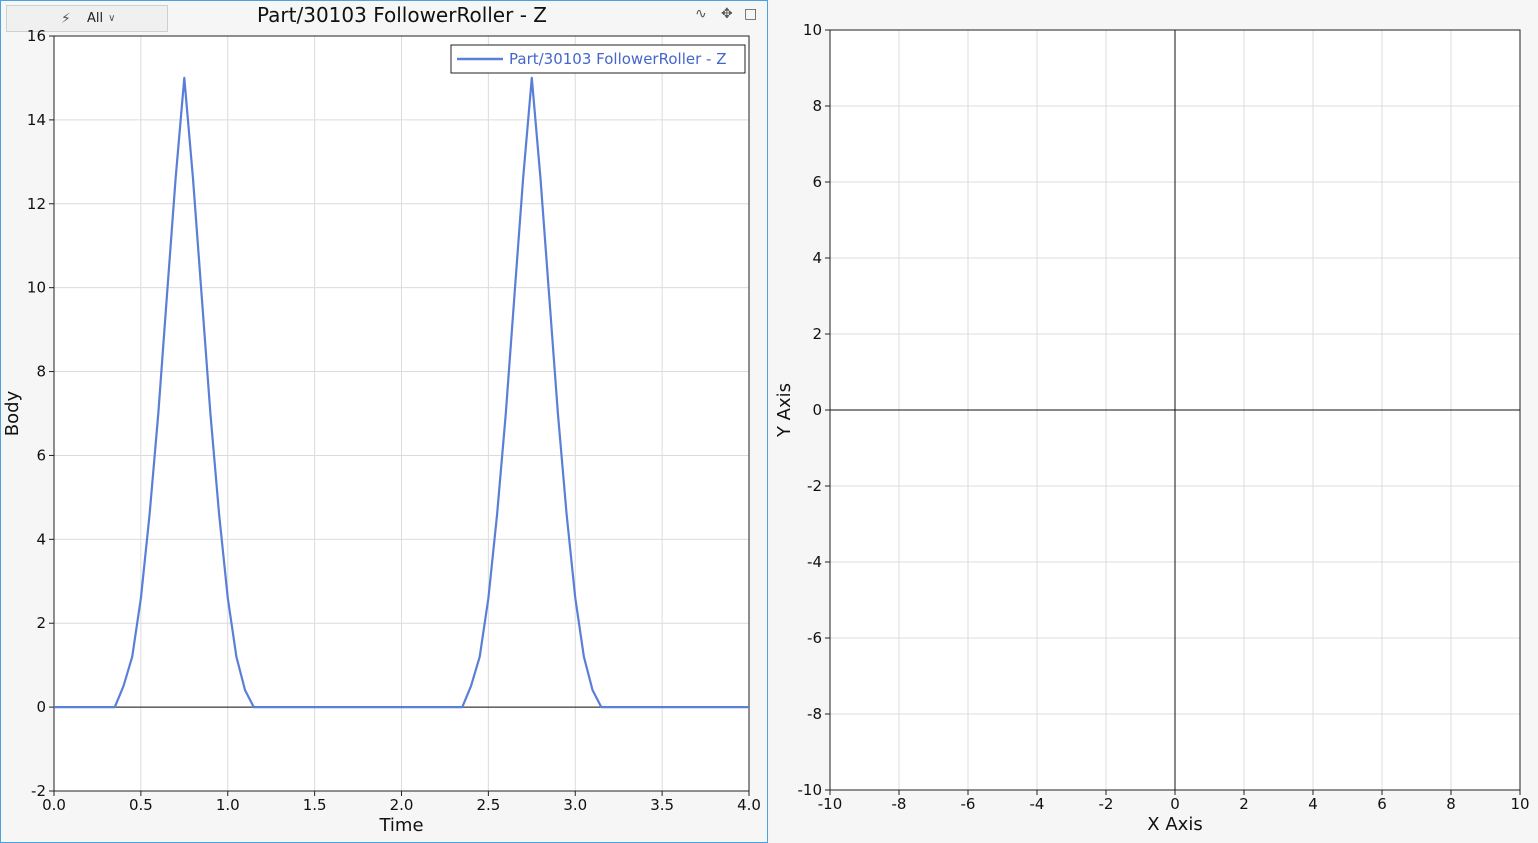  I want to click on x-tick-label: 1.0, so click(228, 805).